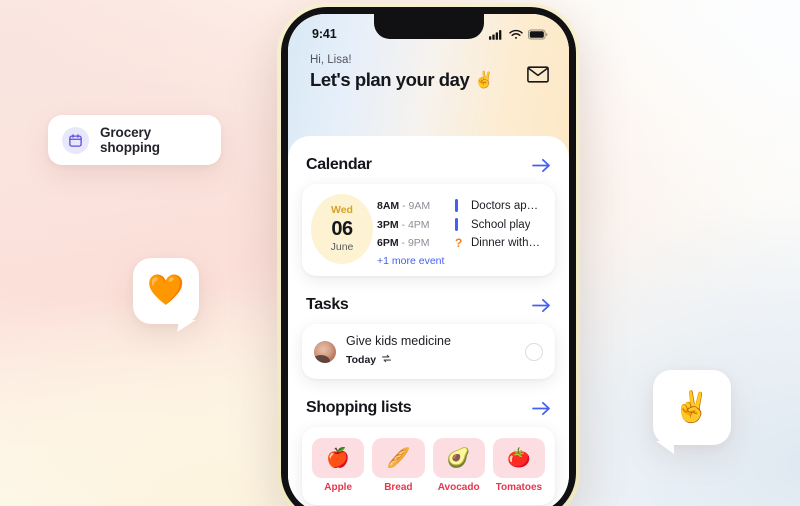 The height and width of the screenshot is (506, 800). I want to click on tomato-emoji: 🍅, so click(519, 458).